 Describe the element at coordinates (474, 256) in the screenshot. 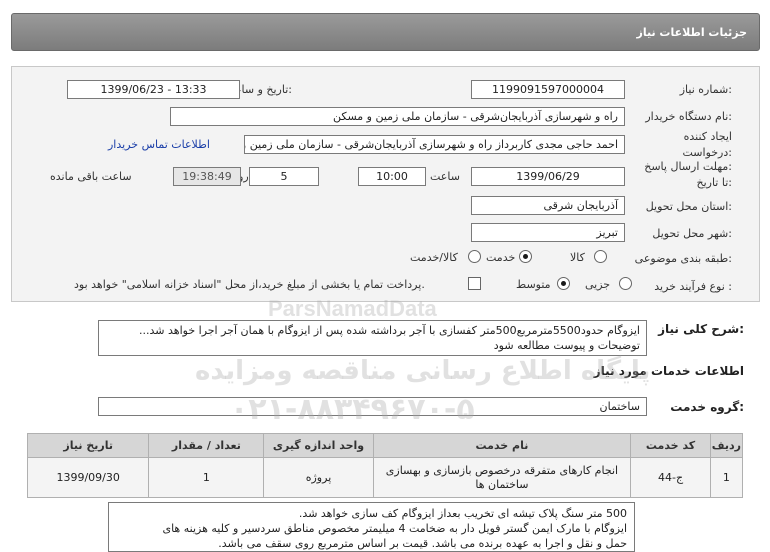

I see `category-radio-goods-service` at that location.